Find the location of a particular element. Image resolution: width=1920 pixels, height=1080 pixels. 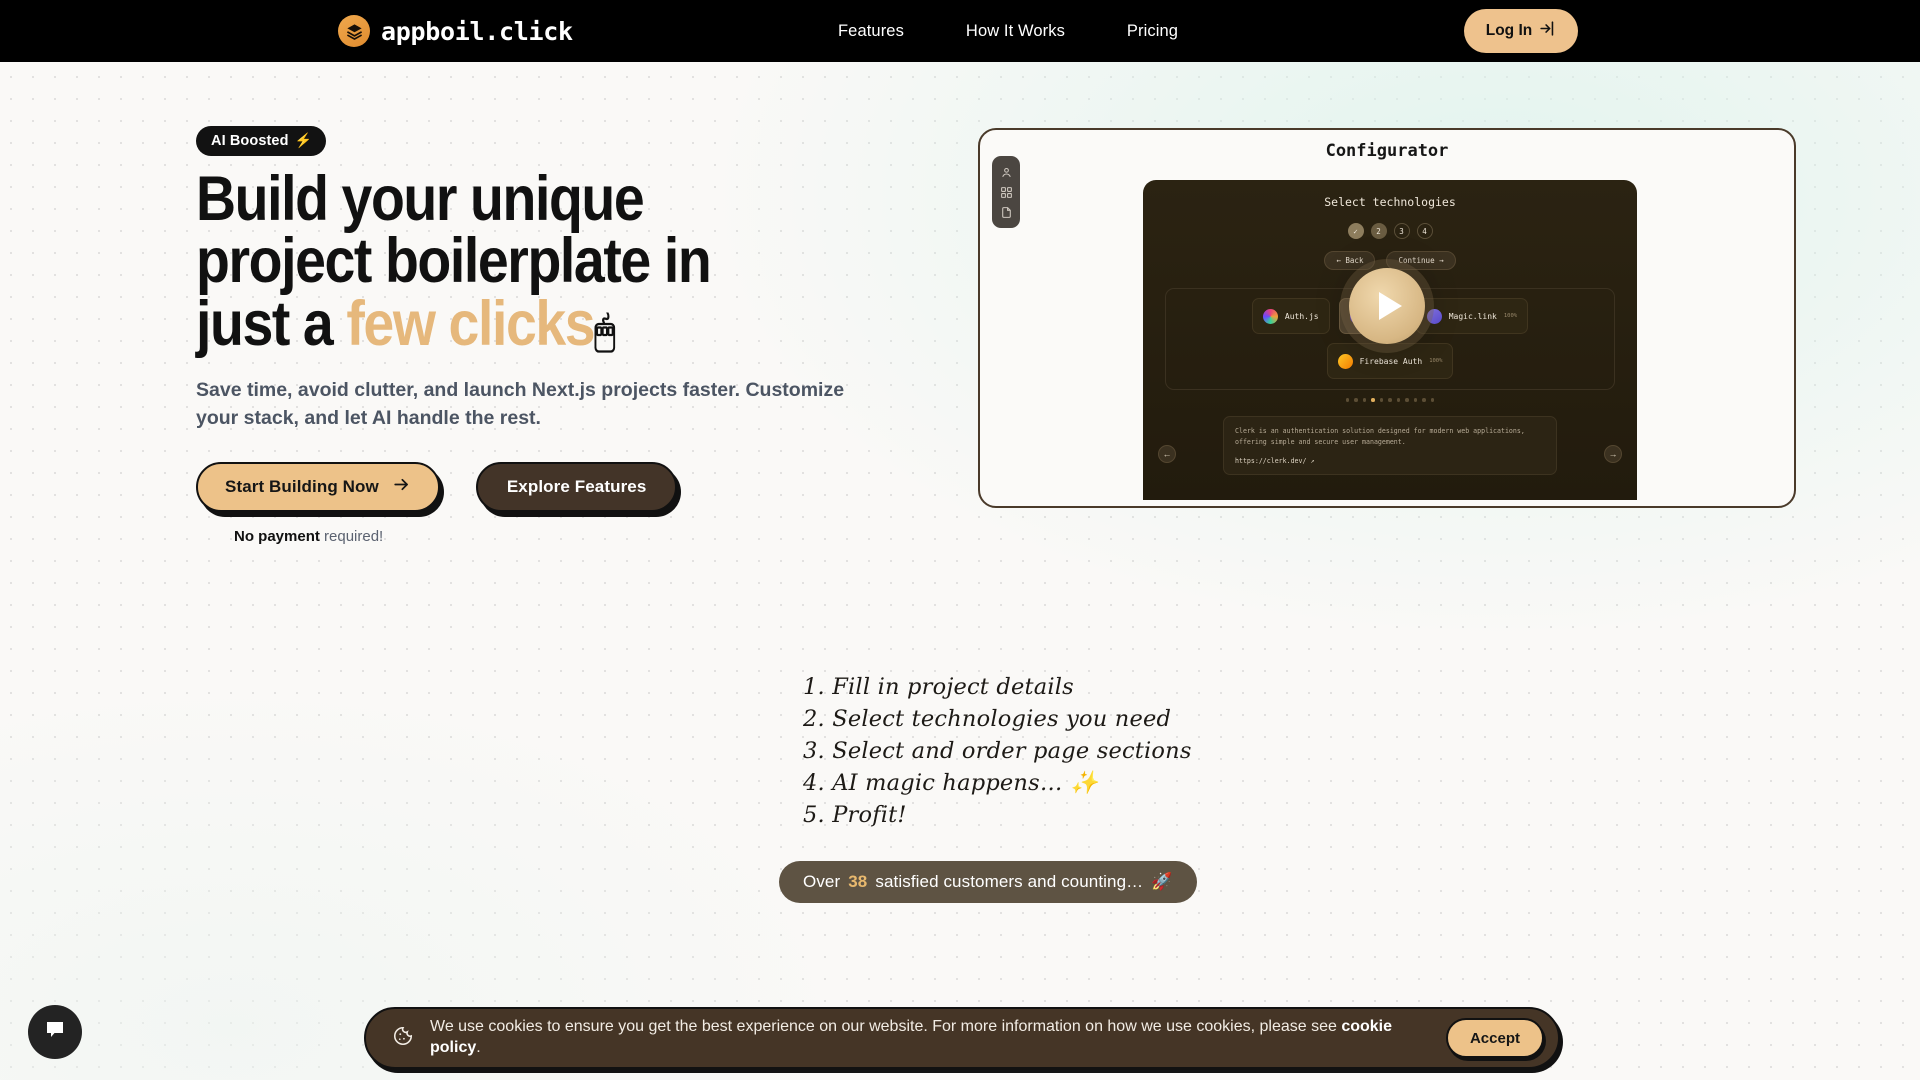

user-icon is located at coordinates (1006, 172).